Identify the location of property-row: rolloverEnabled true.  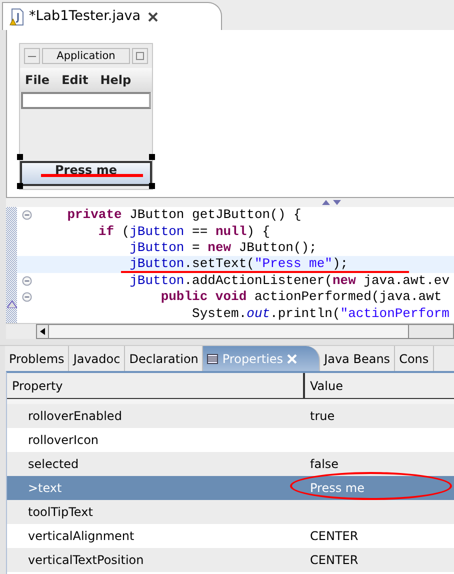
(230, 416).